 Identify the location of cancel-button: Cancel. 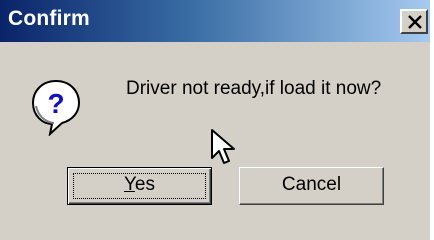
(311, 186).